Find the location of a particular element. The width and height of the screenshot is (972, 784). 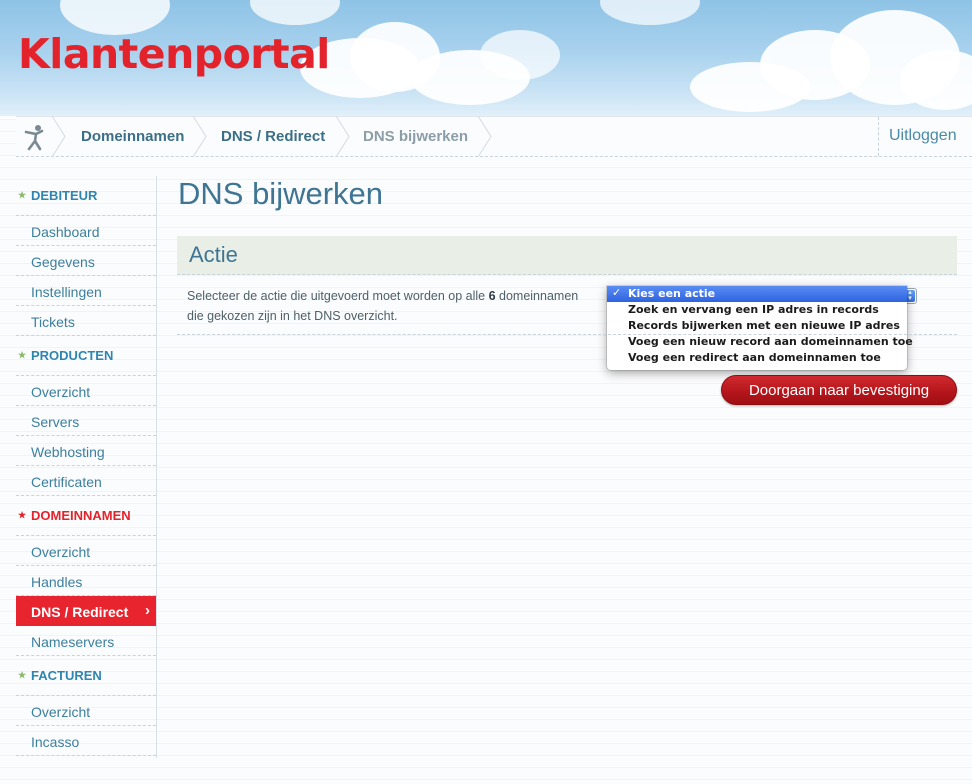

sidebar-heading-label: PRODUCTEN is located at coordinates (72, 355).